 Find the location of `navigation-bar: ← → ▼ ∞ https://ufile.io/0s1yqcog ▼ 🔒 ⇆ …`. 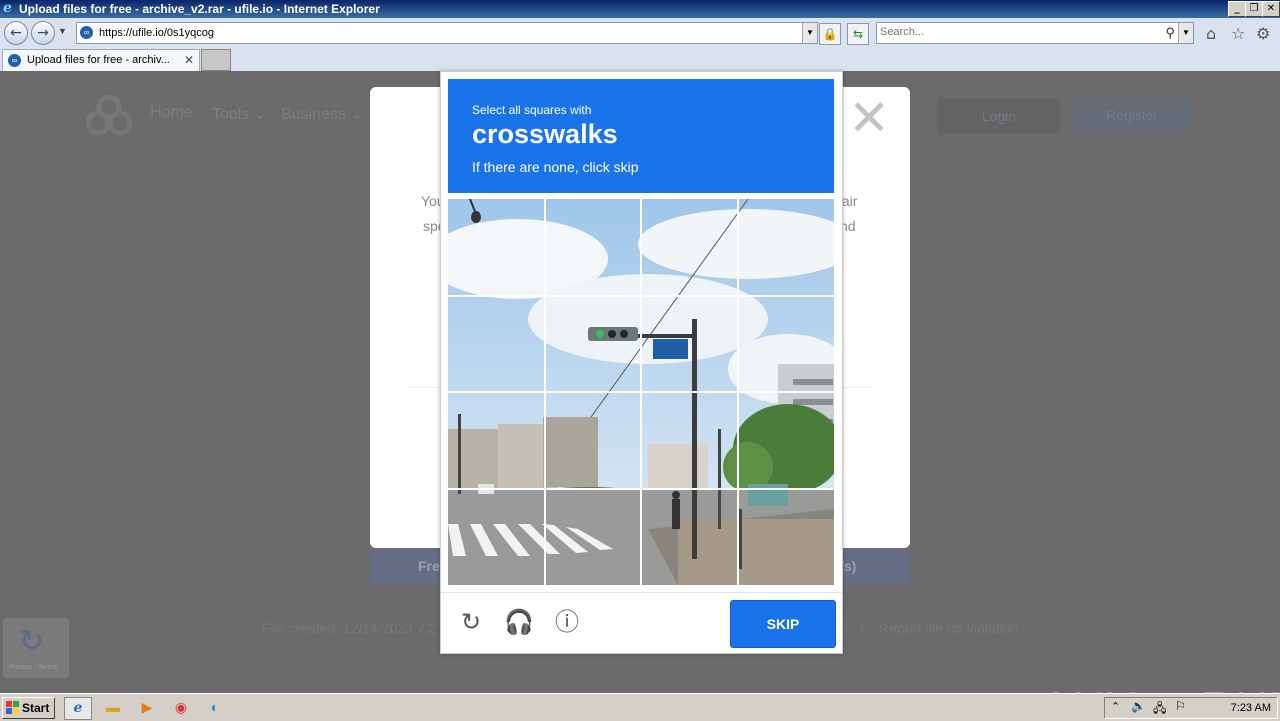

navigation-bar: ← → ▼ ∞ https://ufile.io/0s1yqcog ▼ 🔒 ⇆ … is located at coordinates (640, 33).